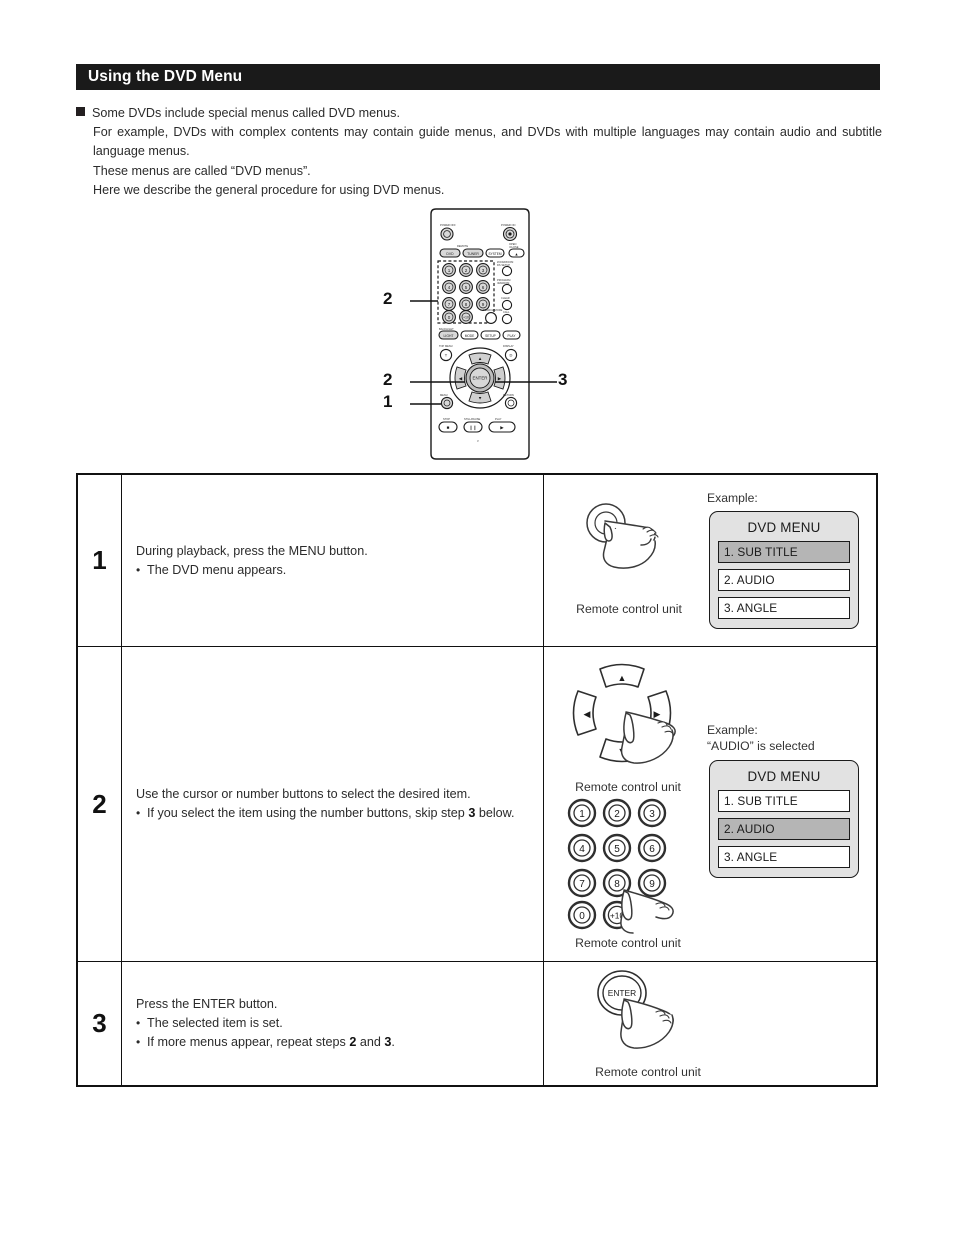  I want to click on dvd-menu-osd: DVD MENU 1. SUB TITLE 2. AUDIO 3. ANGLE, so click(784, 570).